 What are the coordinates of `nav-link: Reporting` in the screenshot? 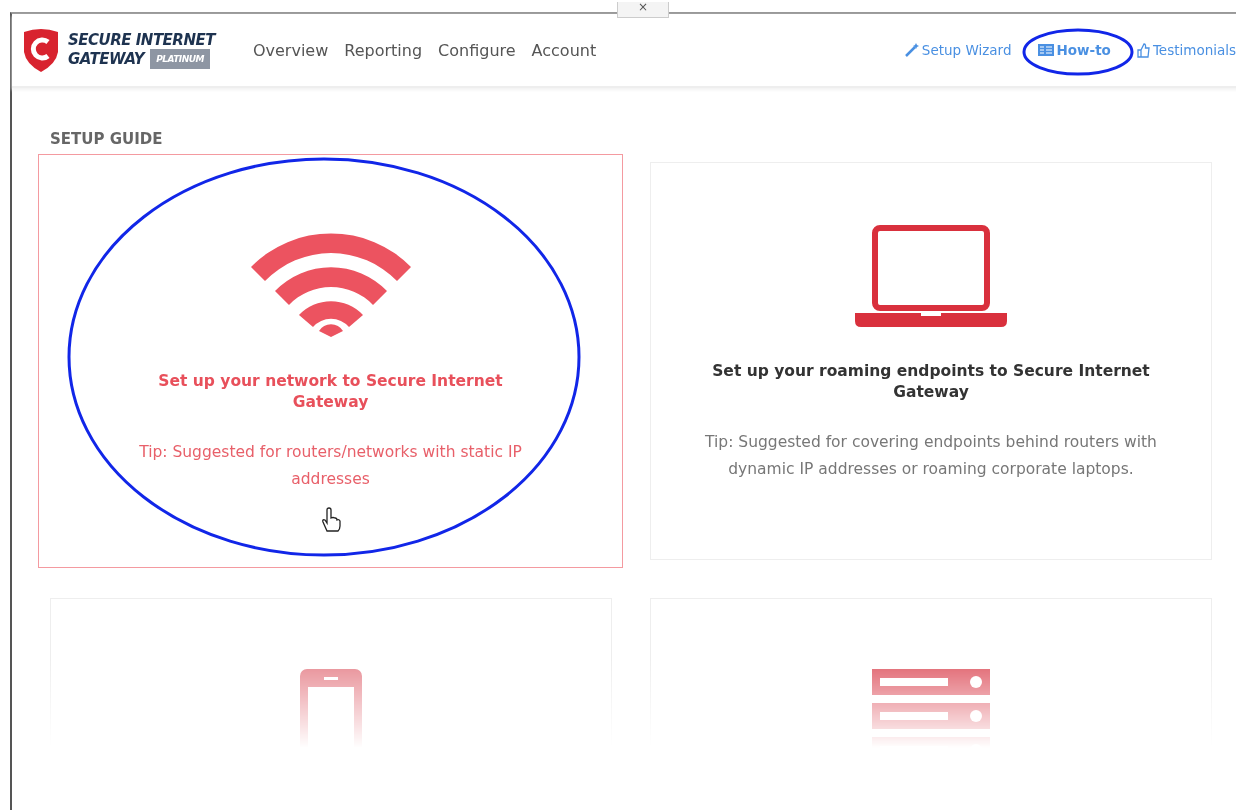 It's located at (383, 50).